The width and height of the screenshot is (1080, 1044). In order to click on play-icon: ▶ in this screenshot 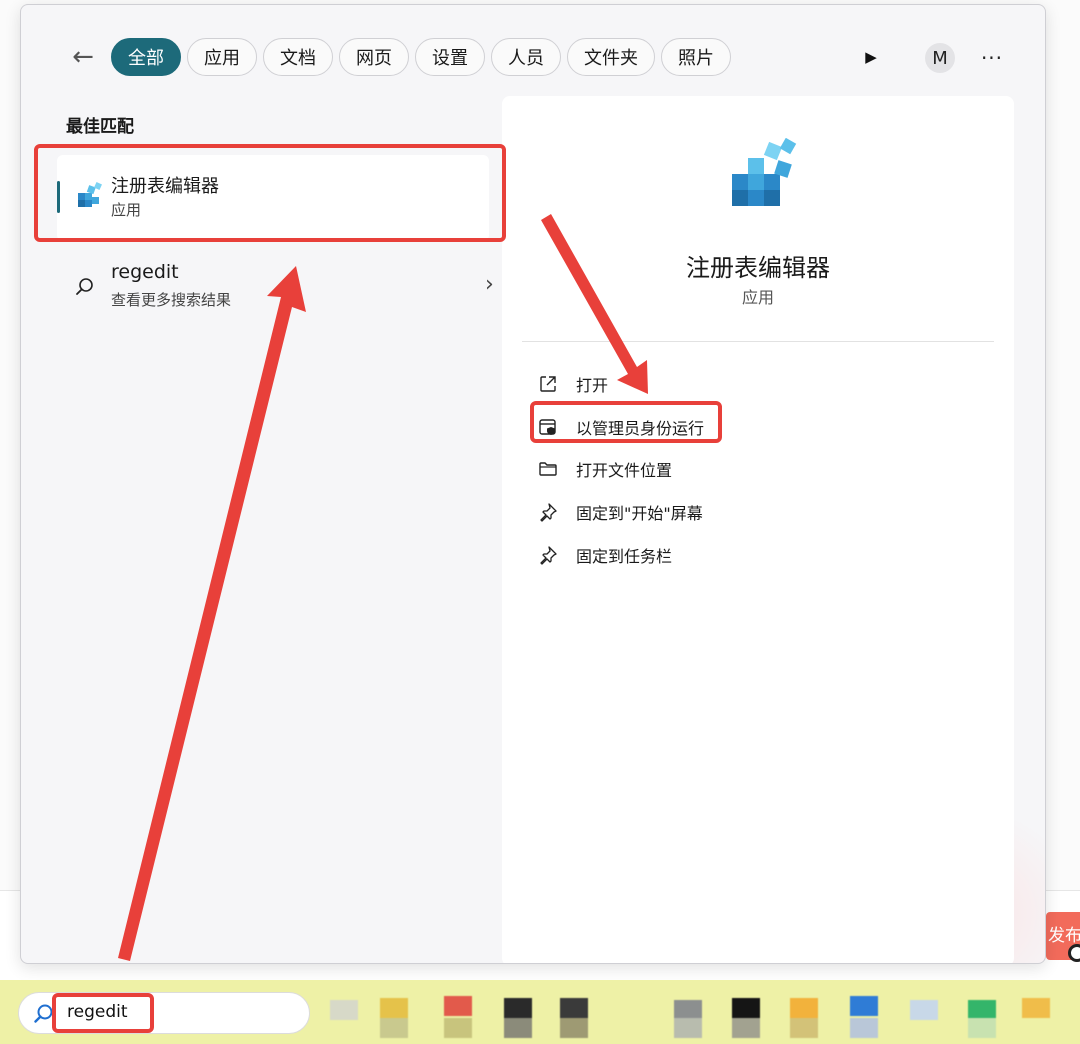, I will do `click(871, 57)`.